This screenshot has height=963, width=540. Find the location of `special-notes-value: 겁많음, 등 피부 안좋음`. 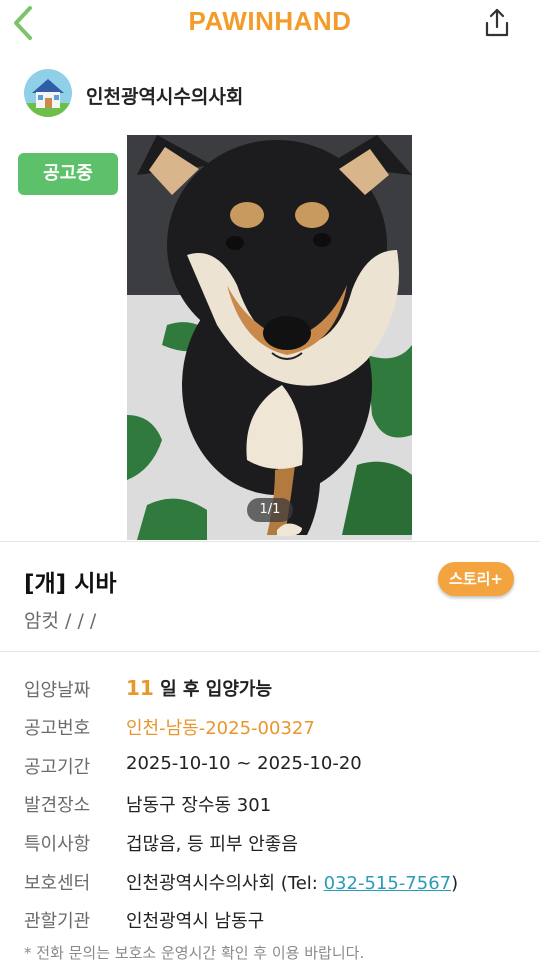

special-notes-value: 겁많음, 등 피부 안좋음 is located at coordinates (212, 844).